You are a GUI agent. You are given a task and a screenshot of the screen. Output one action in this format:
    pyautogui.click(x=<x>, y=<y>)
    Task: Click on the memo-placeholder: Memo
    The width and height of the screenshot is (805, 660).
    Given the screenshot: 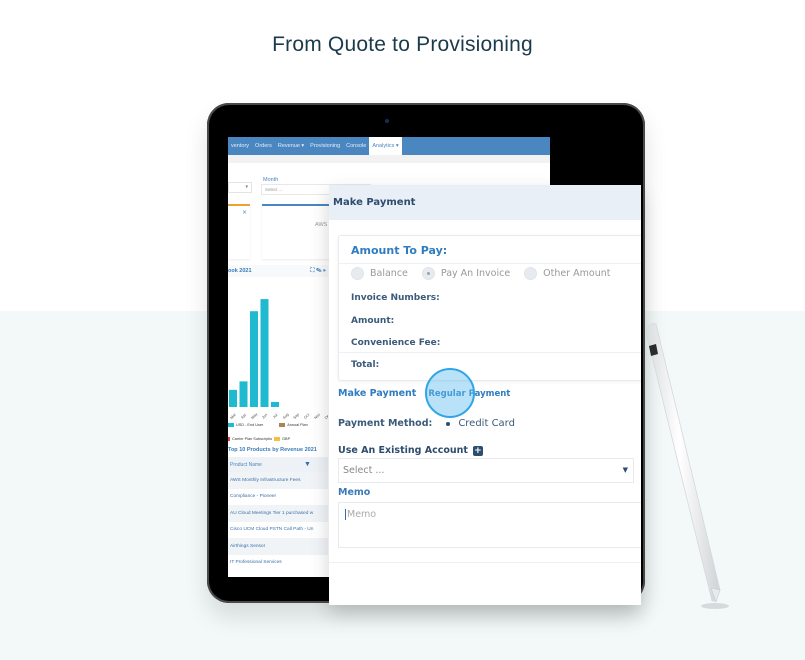 What is the action you would take?
    pyautogui.click(x=362, y=514)
    